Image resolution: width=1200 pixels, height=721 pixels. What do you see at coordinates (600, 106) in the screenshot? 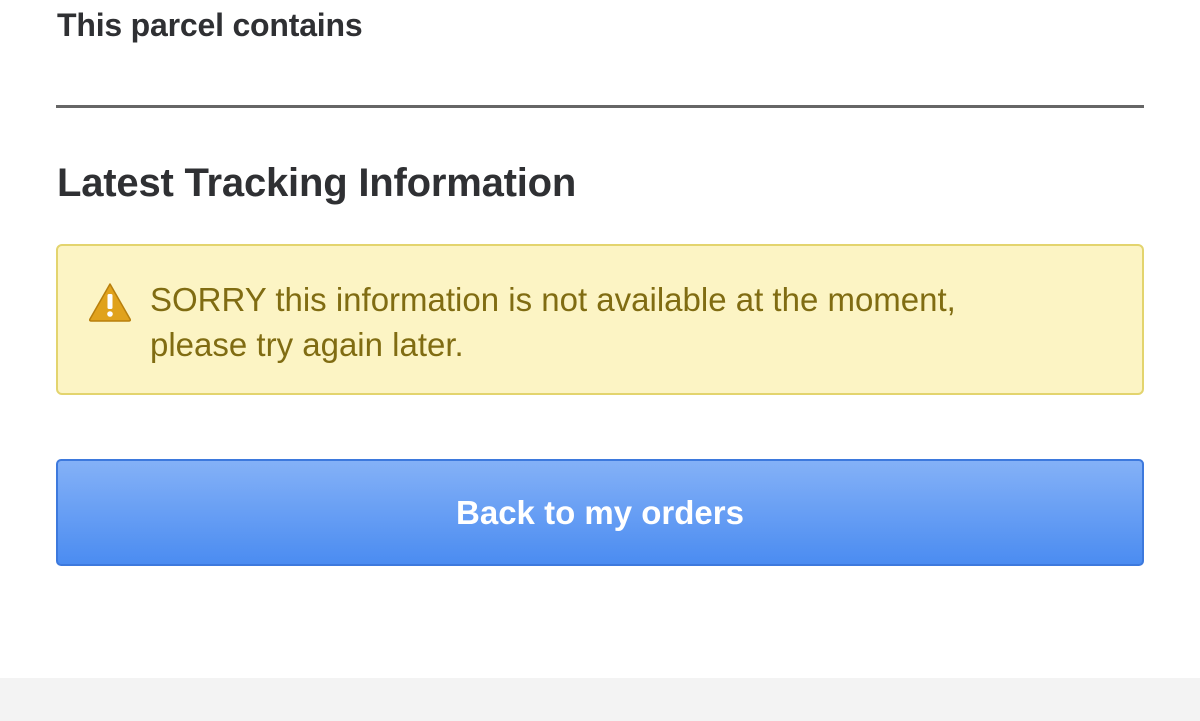
I see `section-divider` at bounding box center [600, 106].